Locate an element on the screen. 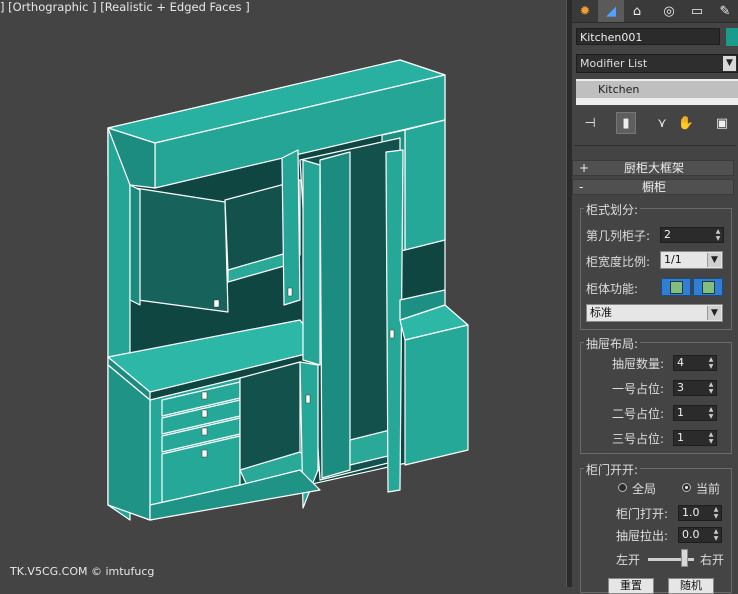  pos2-label: 二号占位: is located at coordinates (638, 414).